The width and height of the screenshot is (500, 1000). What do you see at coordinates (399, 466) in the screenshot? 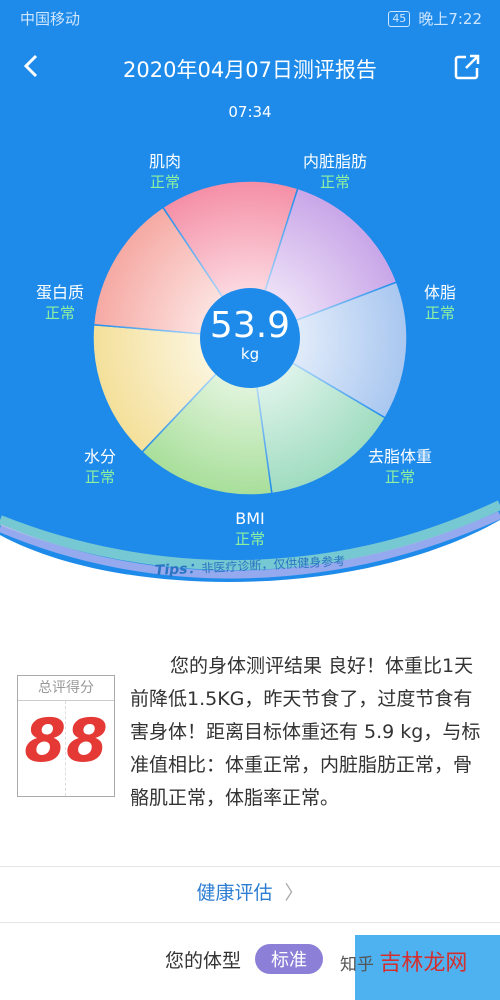
I see `segment-label-lean-mass: 去脂体重 正常` at bounding box center [399, 466].